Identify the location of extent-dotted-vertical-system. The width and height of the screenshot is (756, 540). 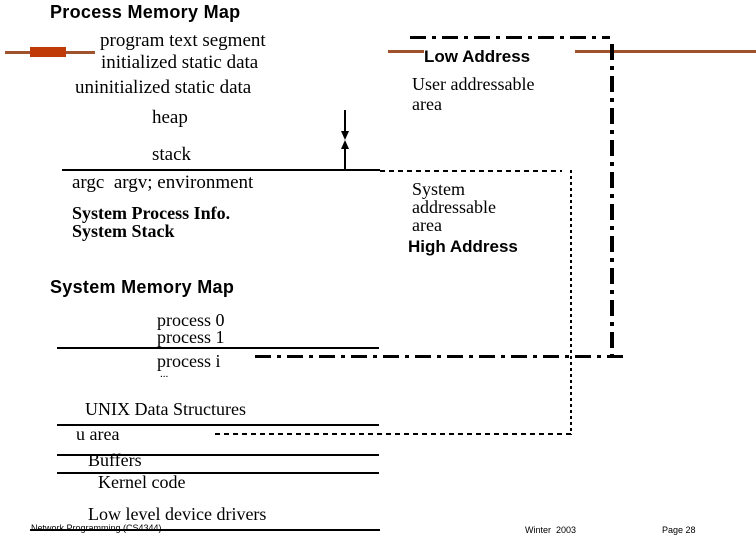
(571, 302).